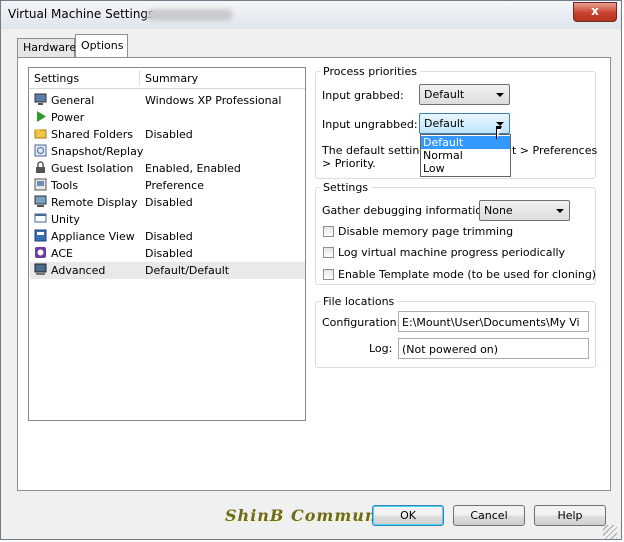 Image resolution: width=624 pixels, height=542 pixels. Describe the element at coordinates (370, 124) in the screenshot. I see `input-ungrabbed-label: Input ungrabbed:` at that location.